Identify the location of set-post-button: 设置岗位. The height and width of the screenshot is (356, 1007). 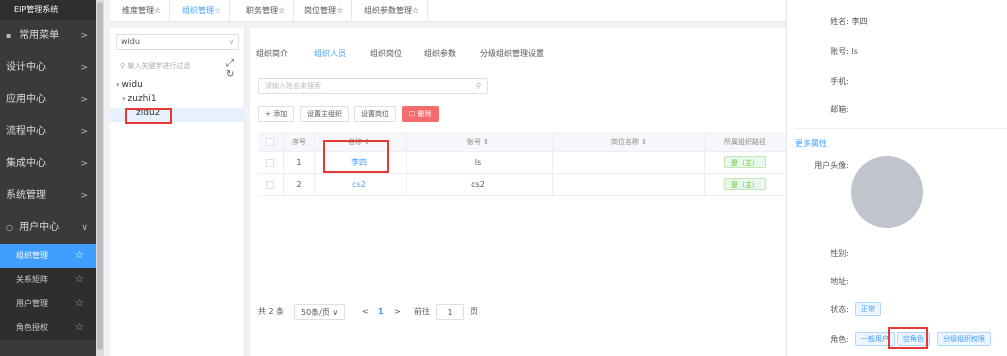
(375, 114).